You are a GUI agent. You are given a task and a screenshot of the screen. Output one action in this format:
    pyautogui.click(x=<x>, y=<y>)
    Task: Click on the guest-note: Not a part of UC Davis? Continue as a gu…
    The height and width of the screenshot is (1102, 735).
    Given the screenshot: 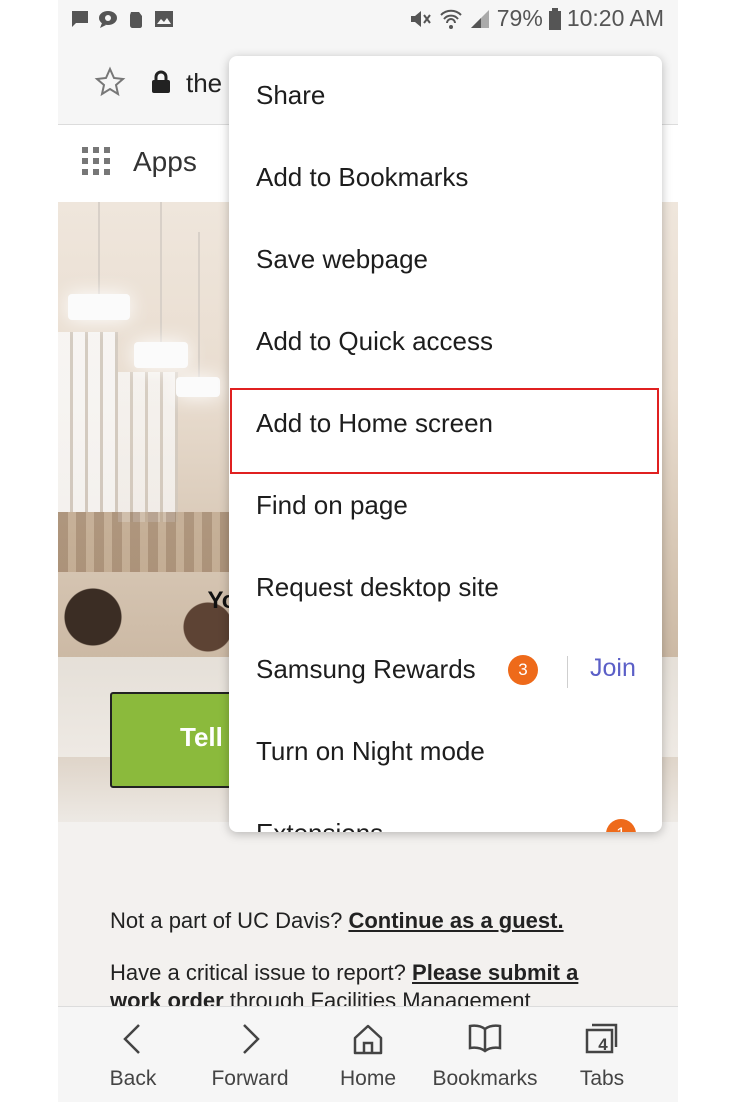 What is the action you would take?
    pyautogui.click(x=337, y=921)
    